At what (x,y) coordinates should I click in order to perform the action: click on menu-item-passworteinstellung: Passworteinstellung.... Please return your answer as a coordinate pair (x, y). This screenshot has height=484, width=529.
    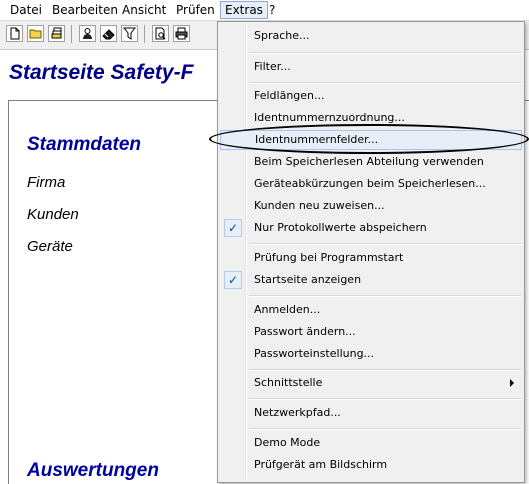
    Looking at the image, I should click on (371, 354).